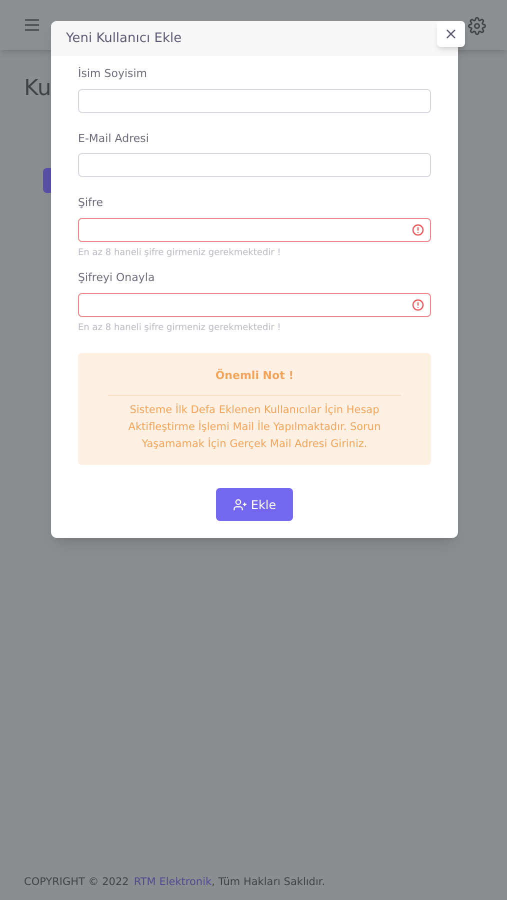 Image resolution: width=507 pixels, height=900 pixels. What do you see at coordinates (76, 882) in the screenshot?
I see `copyright-text: COPYRIGHT © 2022` at bounding box center [76, 882].